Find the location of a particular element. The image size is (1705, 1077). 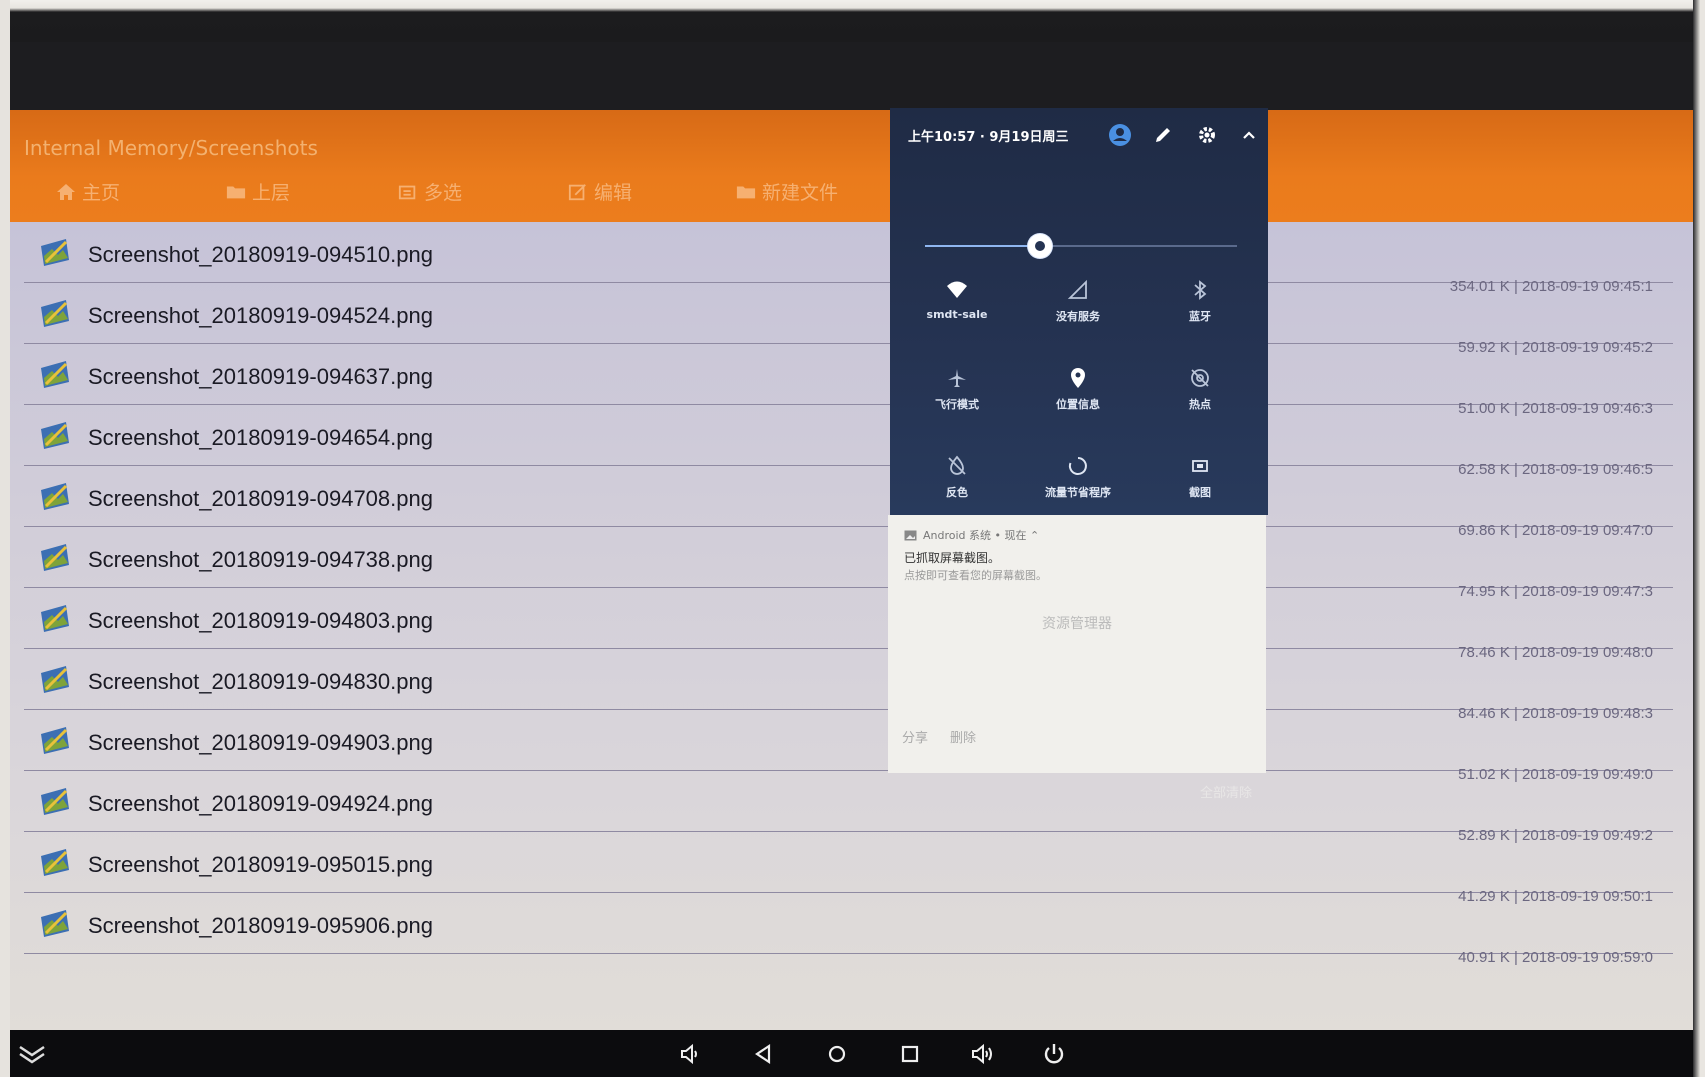

navigation-bar is located at coordinates (851, 1053).